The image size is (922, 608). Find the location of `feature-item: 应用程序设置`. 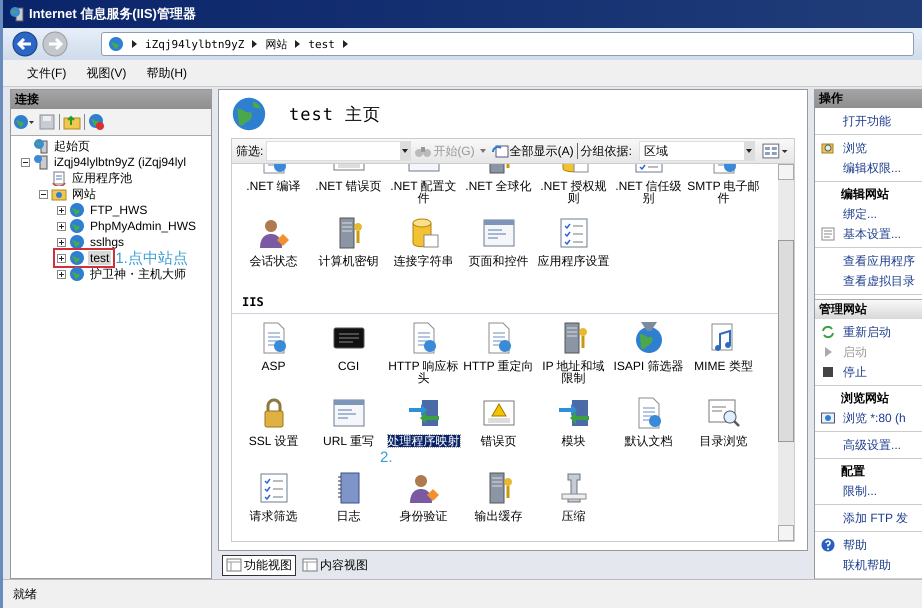

feature-item: 应用程序设置 is located at coordinates (574, 261).